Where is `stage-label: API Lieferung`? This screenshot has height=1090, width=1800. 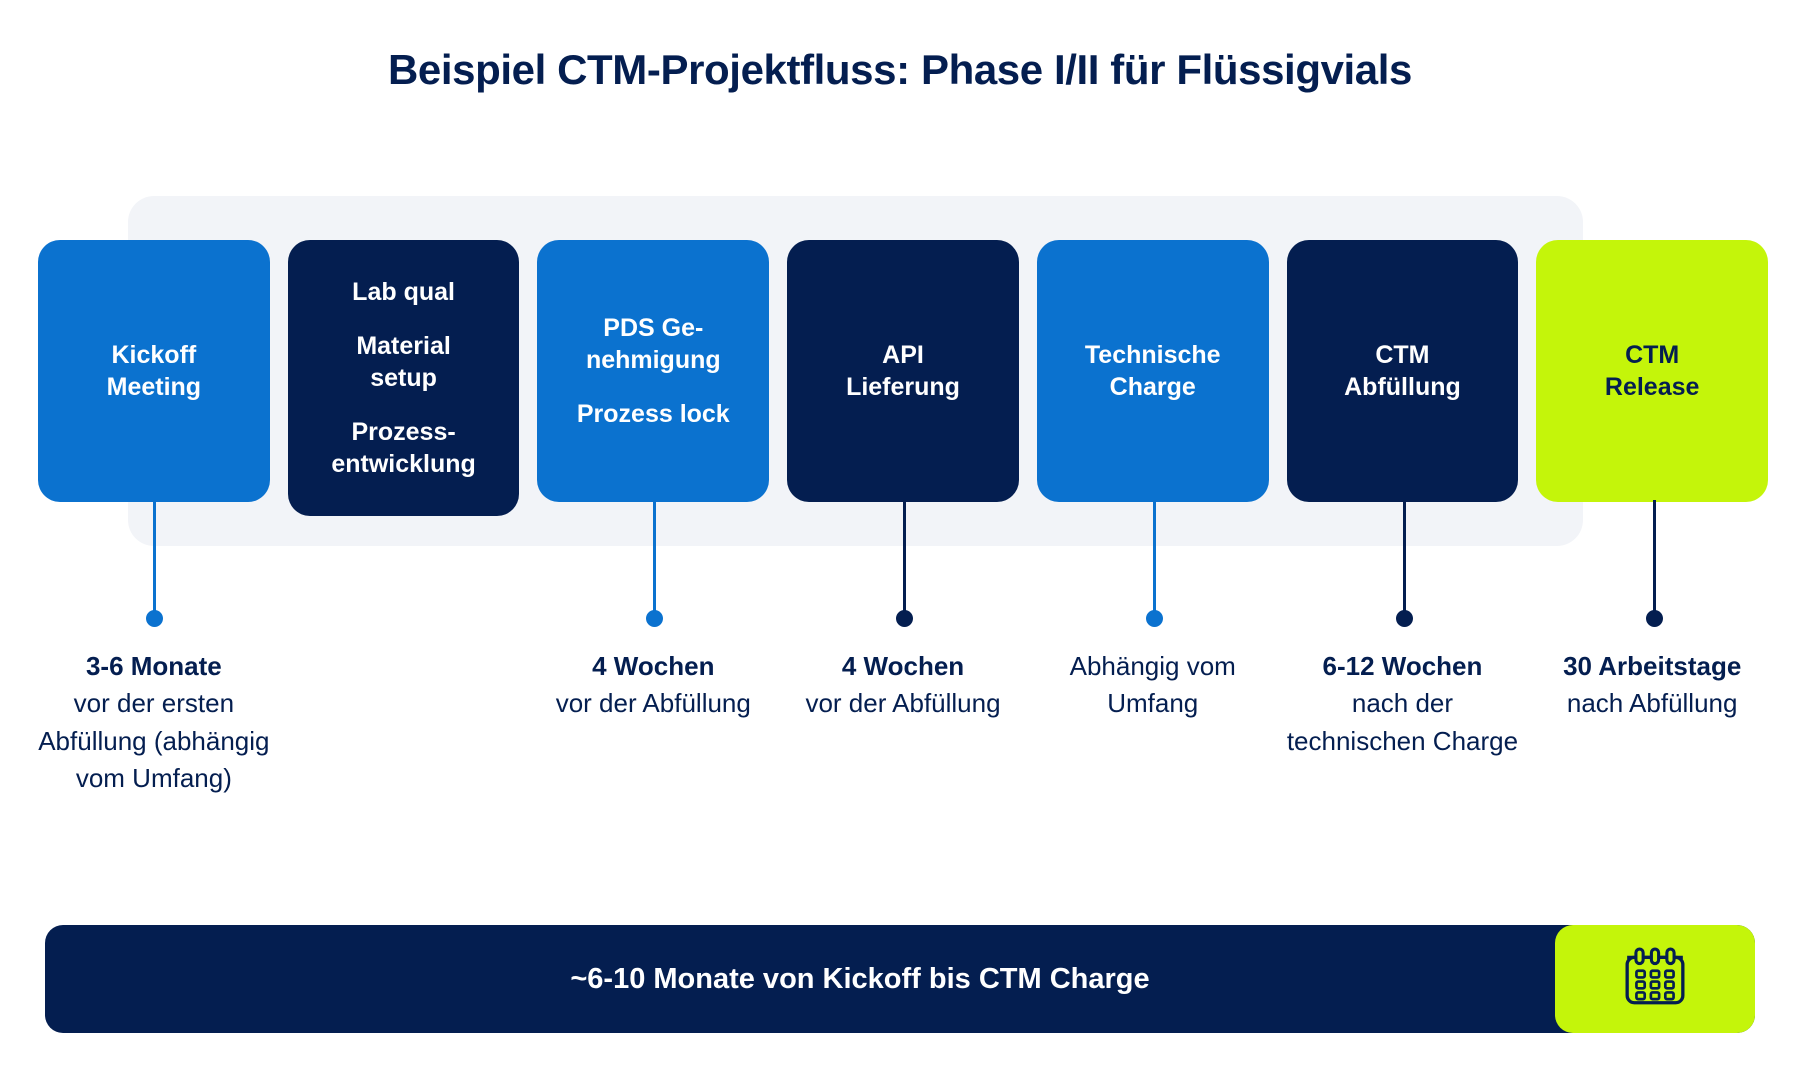
stage-label: API Lieferung is located at coordinates (903, 371).